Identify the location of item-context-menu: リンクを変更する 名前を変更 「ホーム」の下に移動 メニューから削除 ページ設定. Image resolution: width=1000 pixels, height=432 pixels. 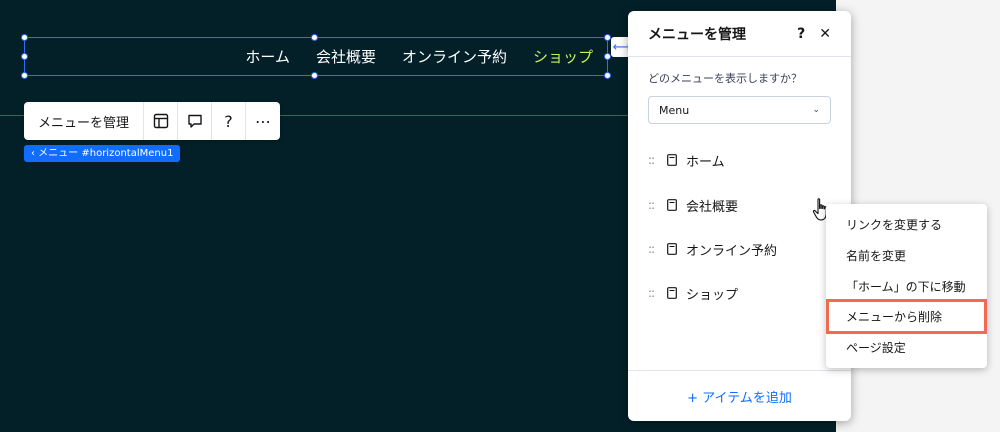
(906, 286).